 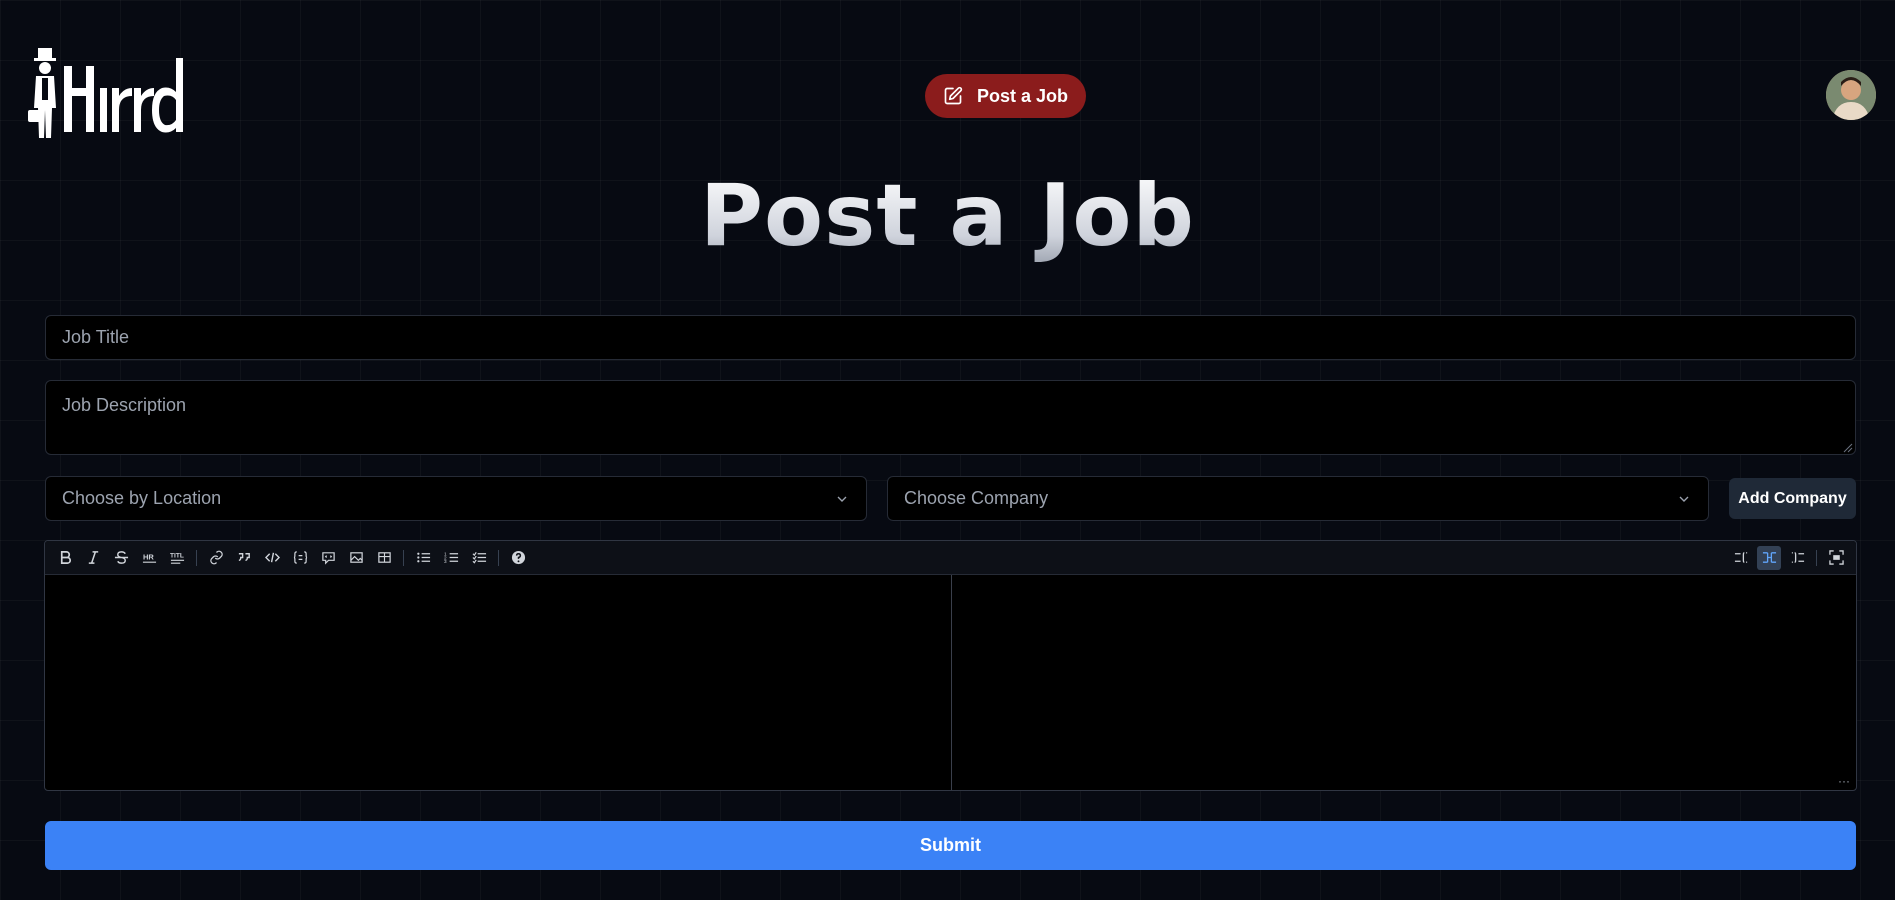 I want to click on link-icon, so click(x=216, y=558).